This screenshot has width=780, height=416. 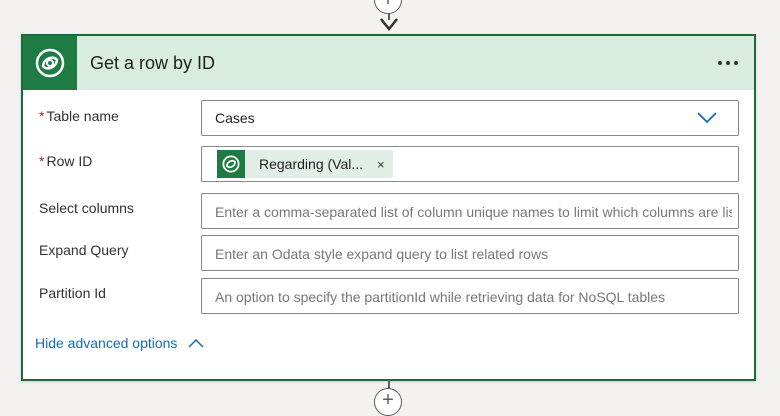 I want to click on table-name-value: Cases, so click(x=235, y=118).